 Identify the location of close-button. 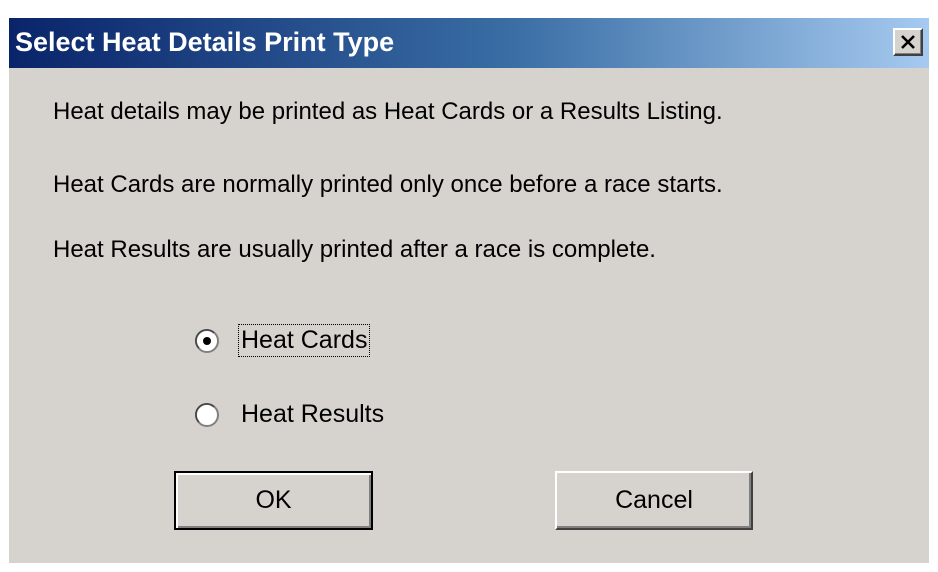
(908, 42).